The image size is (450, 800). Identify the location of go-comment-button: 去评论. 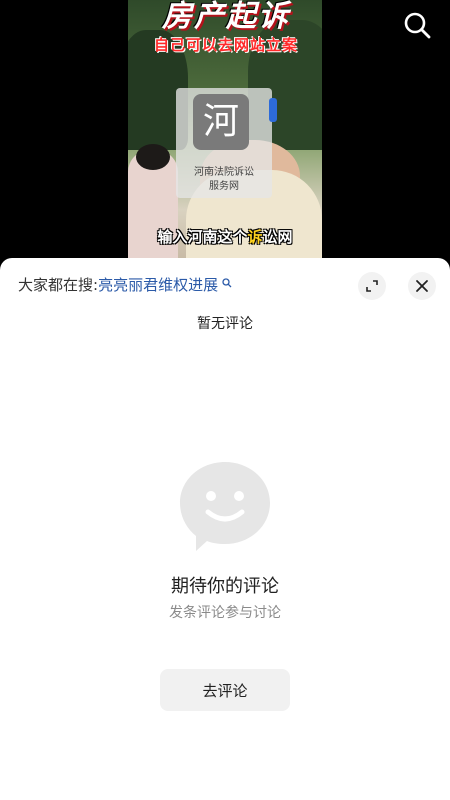
(225, 690).